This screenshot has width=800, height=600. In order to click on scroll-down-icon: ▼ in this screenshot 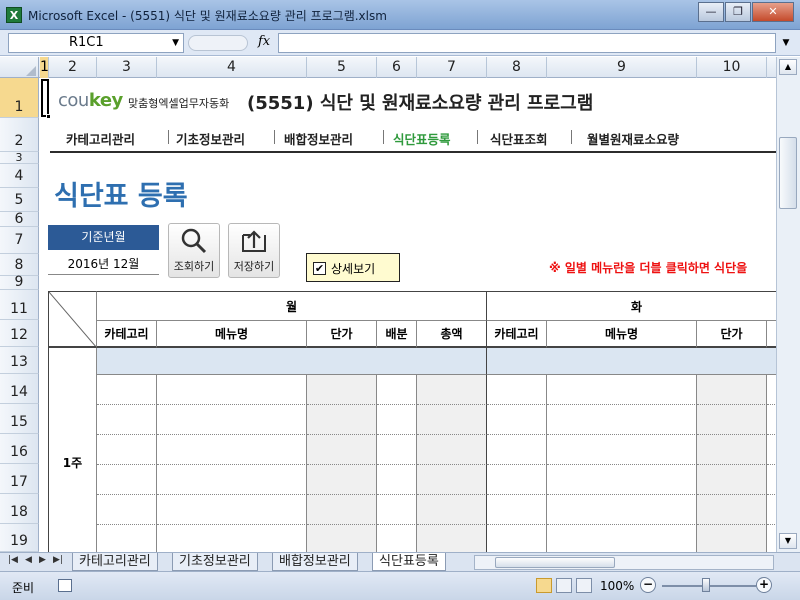, I will do `click(788, 541)`.